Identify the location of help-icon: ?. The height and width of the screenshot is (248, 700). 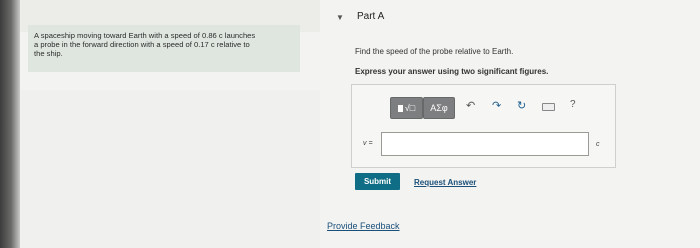
(573, 104).